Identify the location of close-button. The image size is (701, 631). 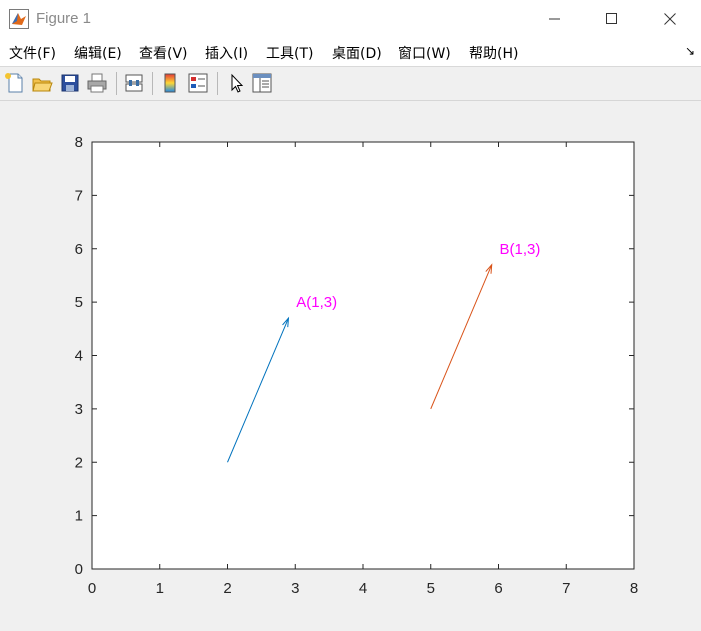
(670, 19).